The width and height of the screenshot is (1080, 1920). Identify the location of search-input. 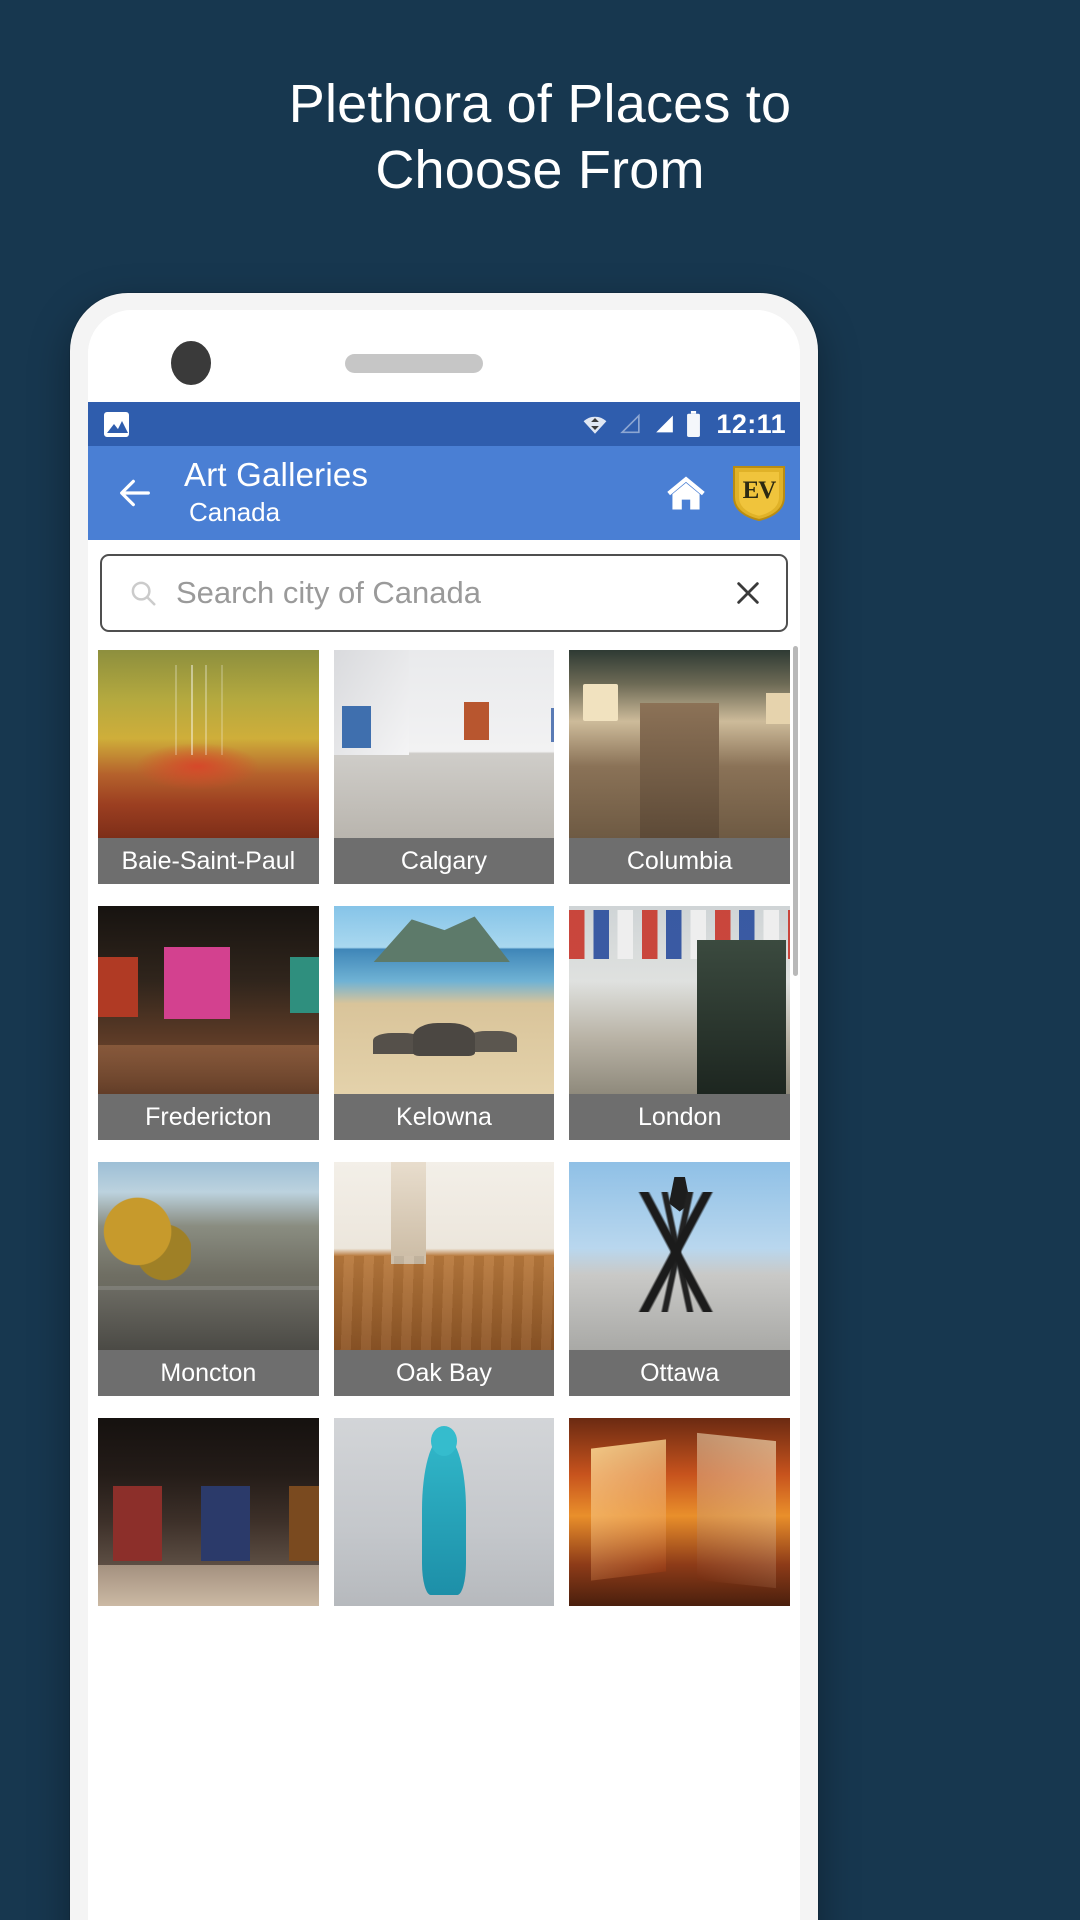
(454, 593).